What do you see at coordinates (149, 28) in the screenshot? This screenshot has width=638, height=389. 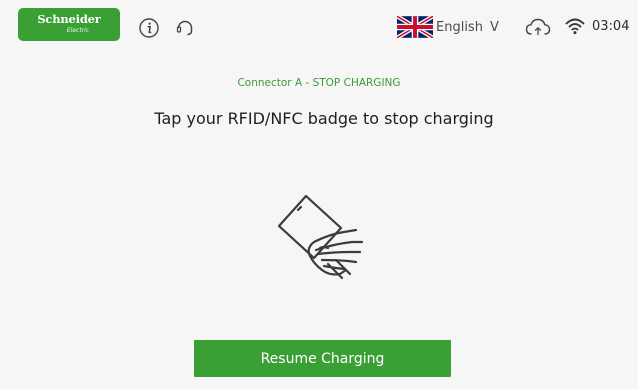 I see `info-icon` at bounding box center [149, 28].